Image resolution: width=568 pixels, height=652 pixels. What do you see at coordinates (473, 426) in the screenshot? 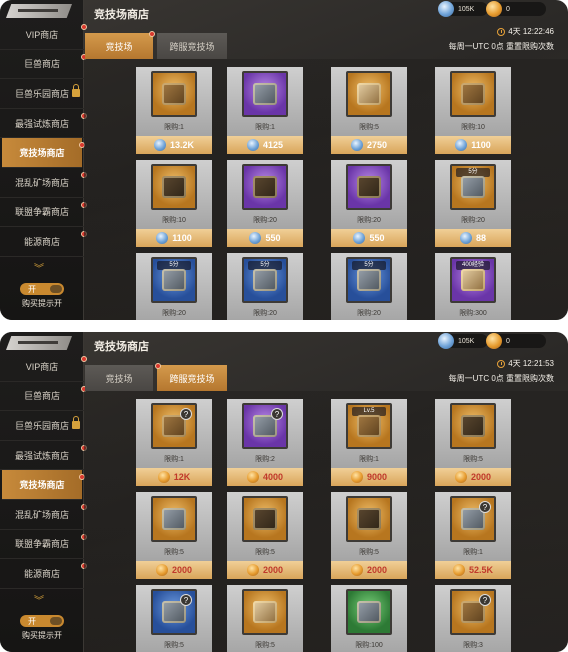
I see `puzzle-icon` at bounding box center [473, 426].